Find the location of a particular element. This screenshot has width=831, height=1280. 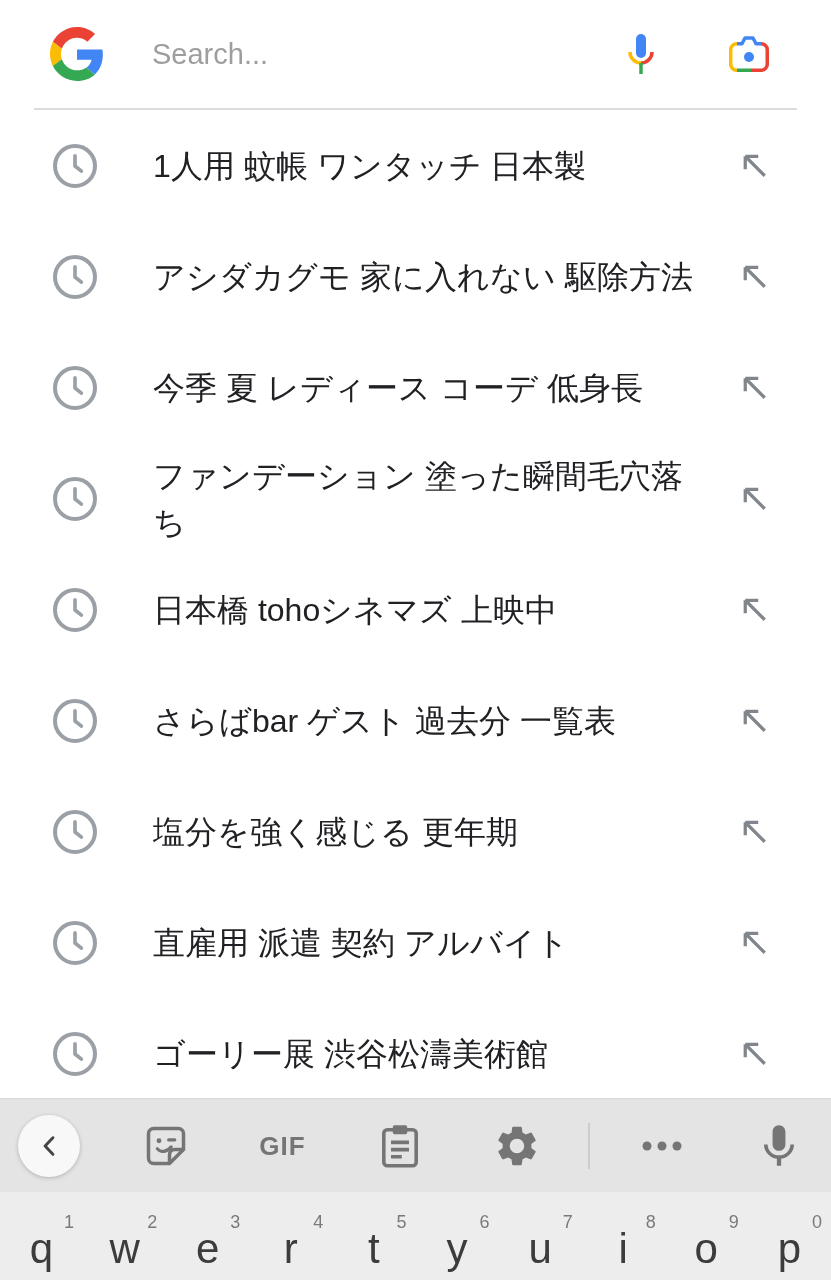

key-hint: 6 is located at coordinates (484, 1222).